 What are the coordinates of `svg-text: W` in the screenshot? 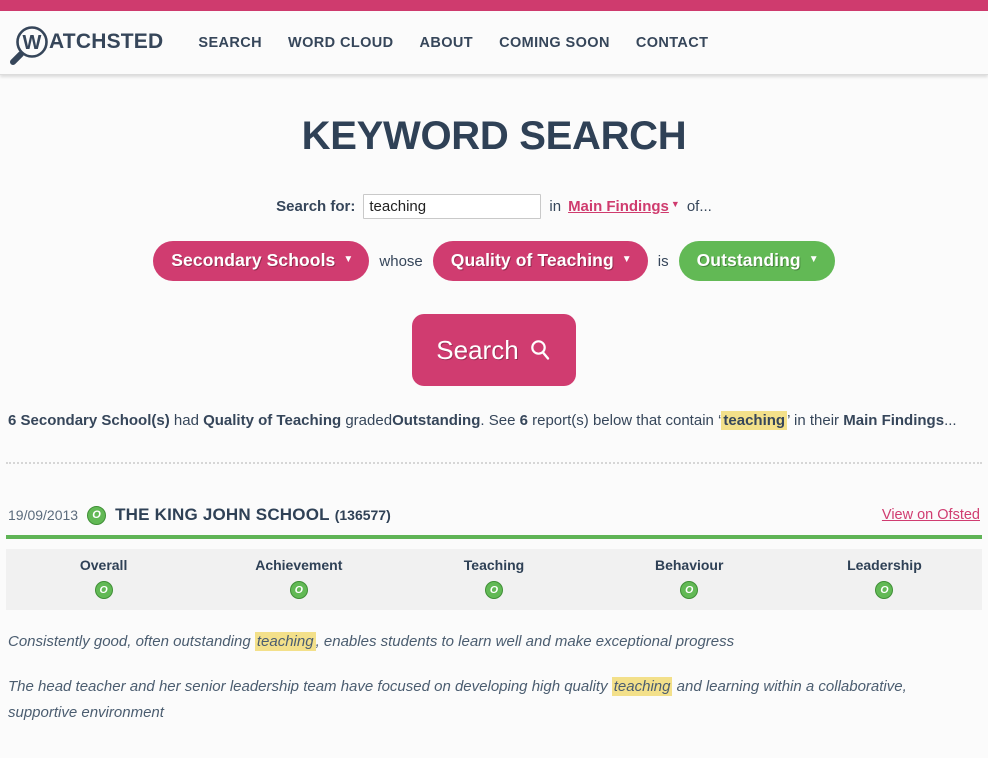 It's located at (32, 43).